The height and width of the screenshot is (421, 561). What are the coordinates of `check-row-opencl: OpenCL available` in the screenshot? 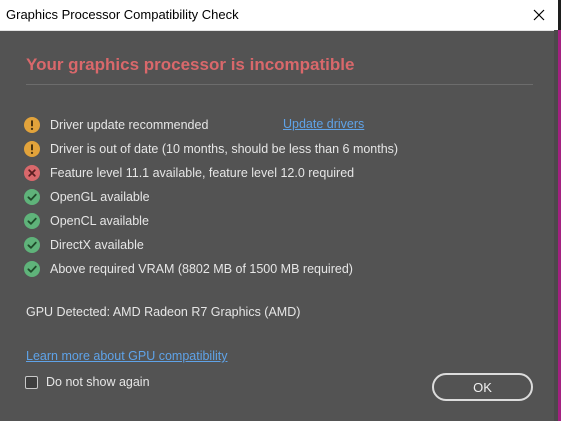 It's located at (86, 221).